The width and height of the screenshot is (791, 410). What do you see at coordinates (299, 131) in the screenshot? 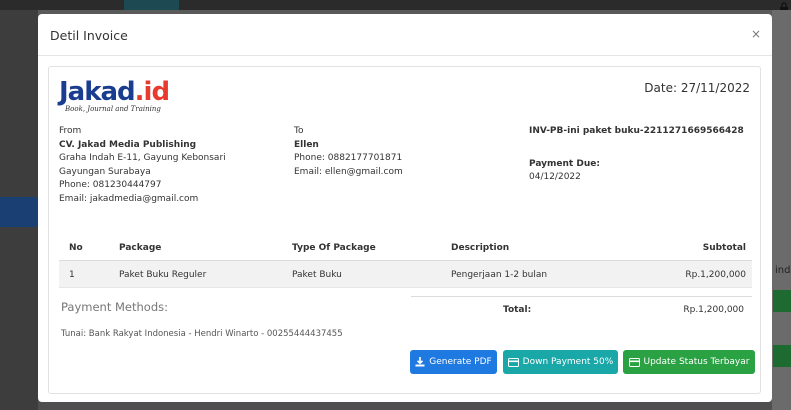
I see `to-label: To` at bounding box center [299, 131].